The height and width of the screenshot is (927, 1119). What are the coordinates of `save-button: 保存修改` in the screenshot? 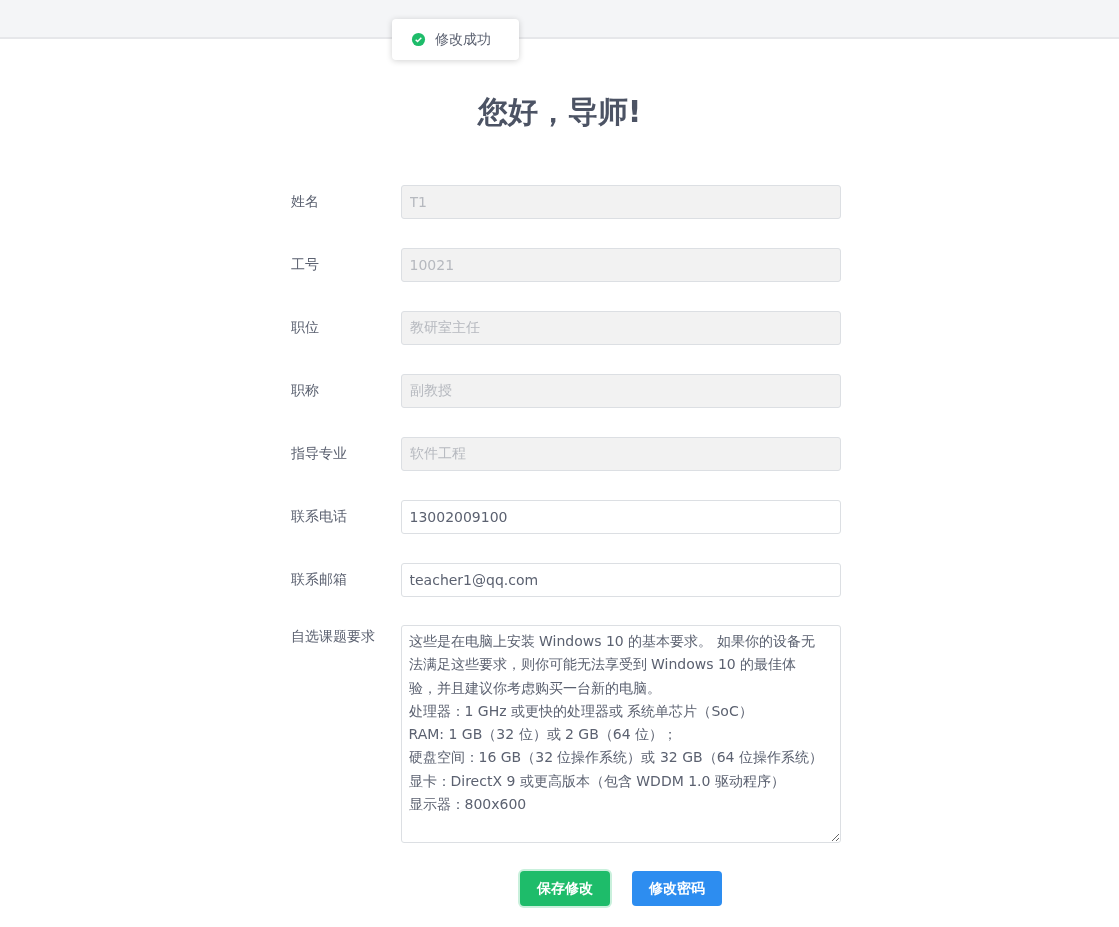 It's located at (564, 888).